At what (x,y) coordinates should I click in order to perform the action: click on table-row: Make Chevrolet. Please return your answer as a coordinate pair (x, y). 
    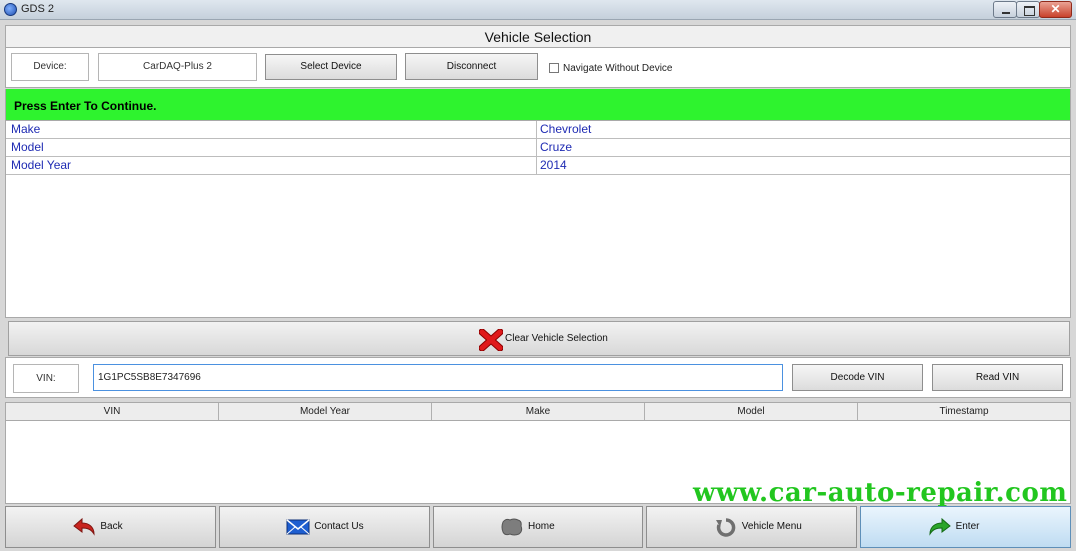
    Looking at the image, I should click on (538, 130).